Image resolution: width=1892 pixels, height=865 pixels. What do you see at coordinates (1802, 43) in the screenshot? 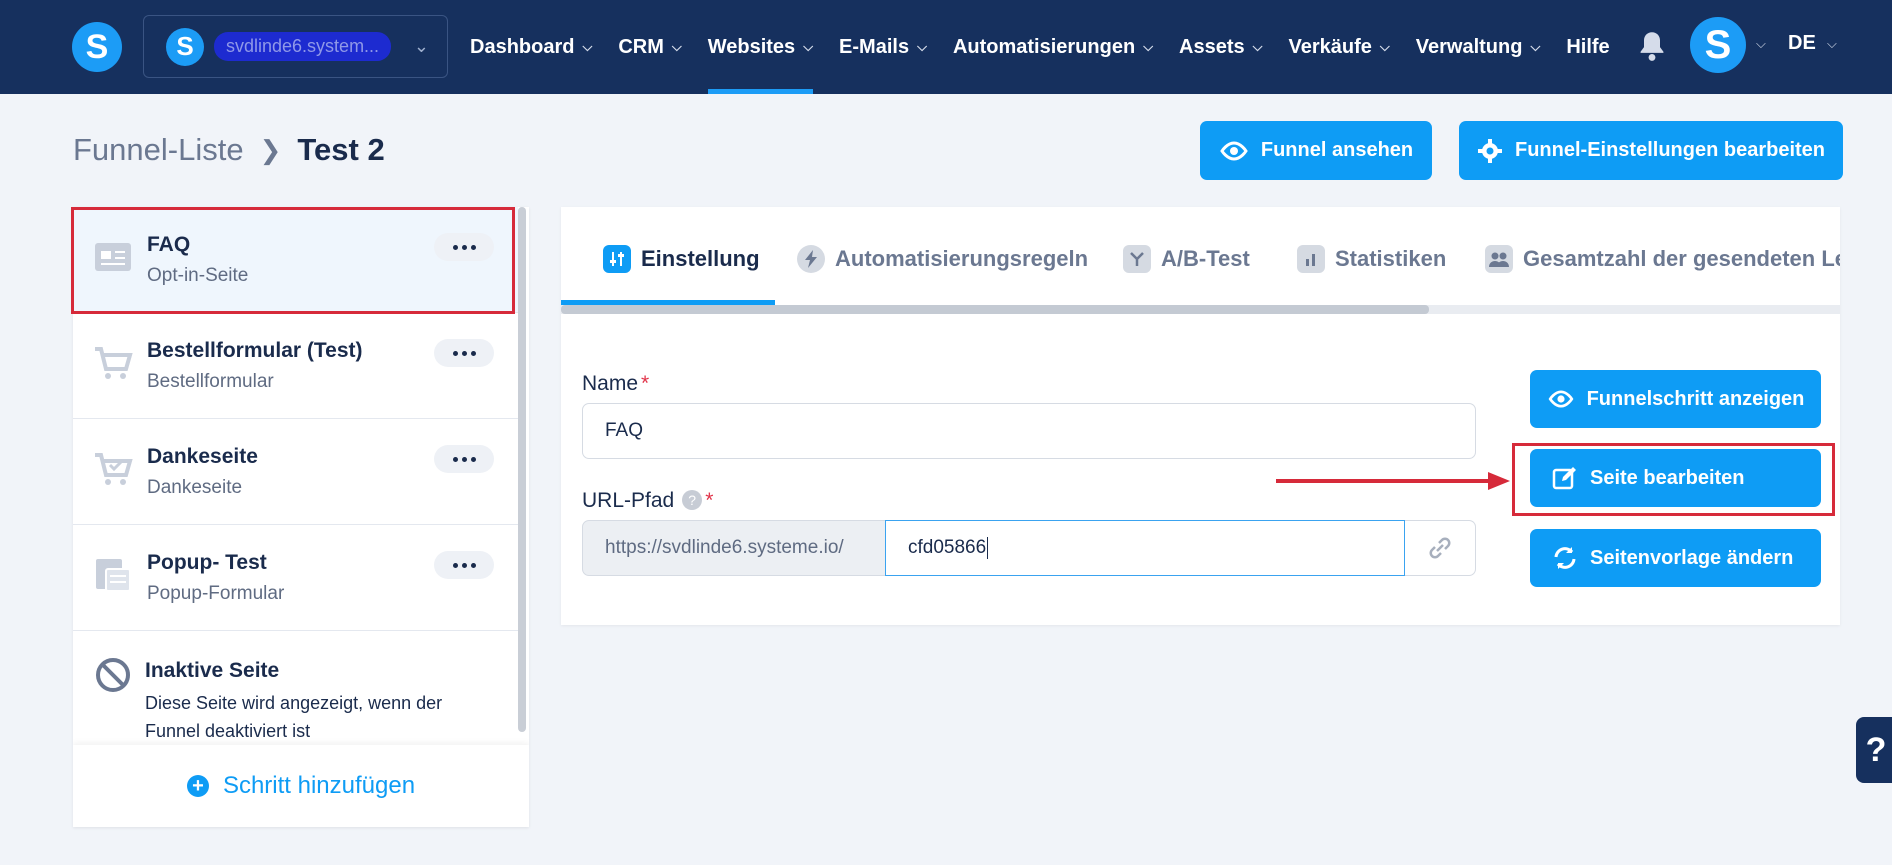
I see `language-selector: DE` at bounding box center [1802, 43].